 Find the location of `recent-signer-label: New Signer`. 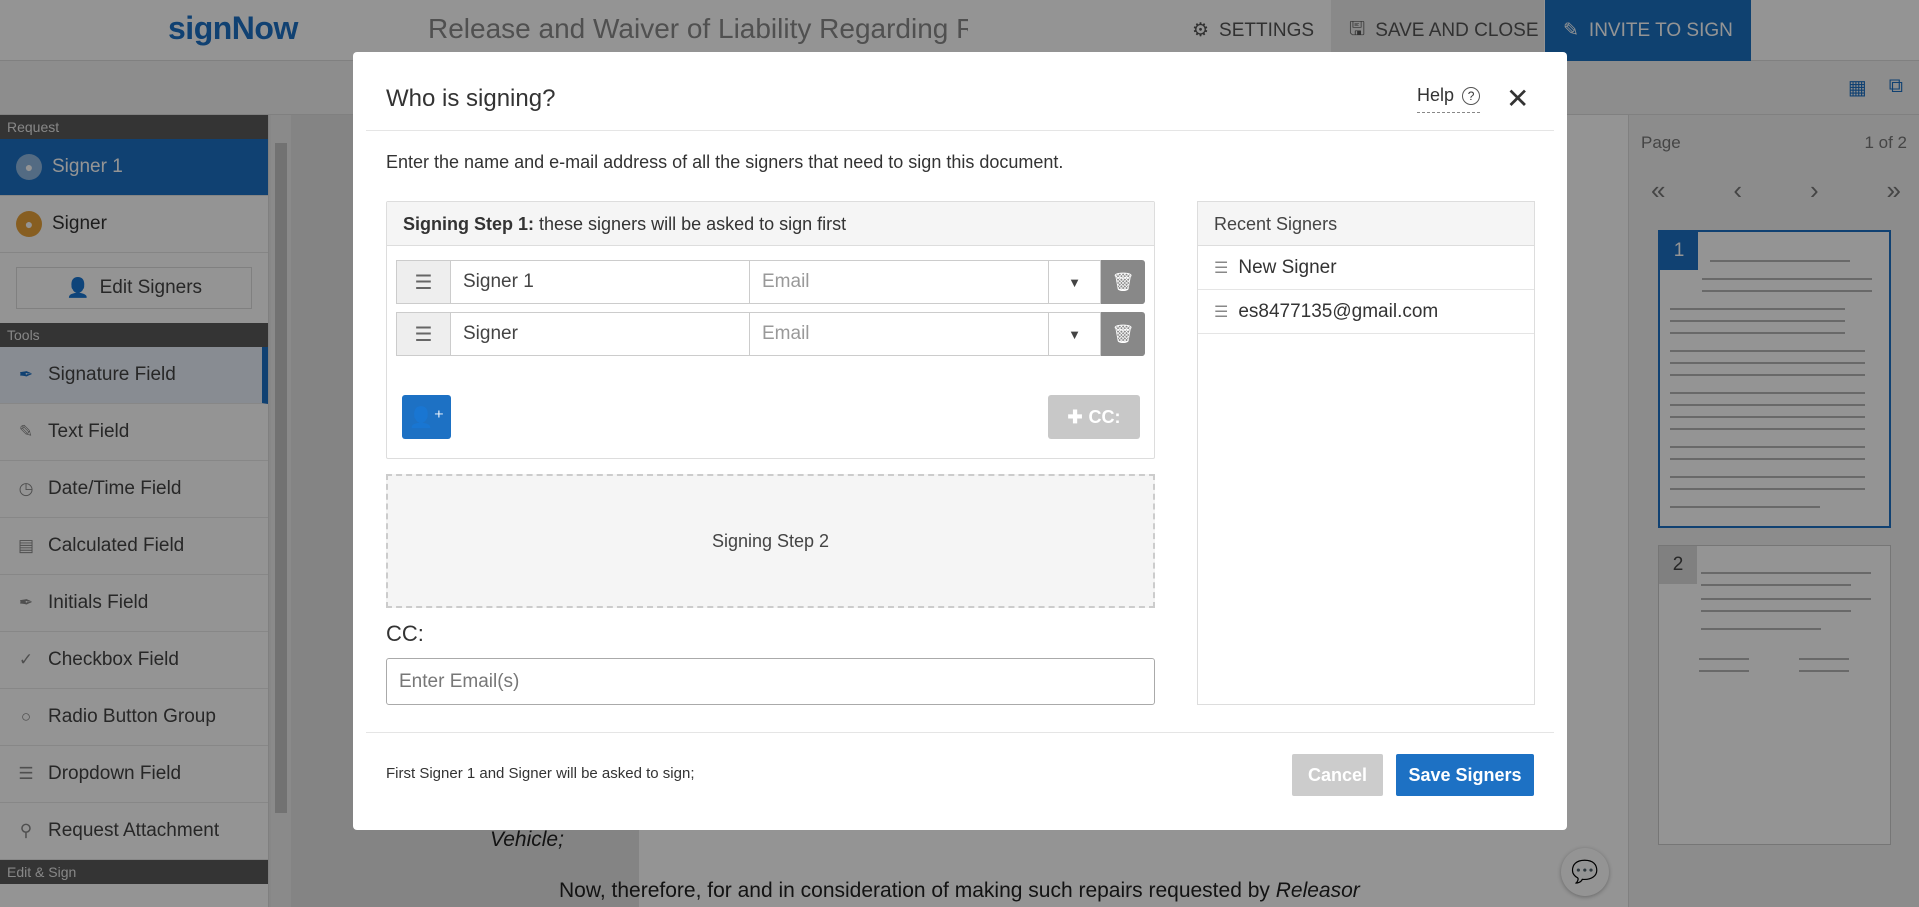

recent-signer-label: New Signer is located at coordinates (1287, 267).